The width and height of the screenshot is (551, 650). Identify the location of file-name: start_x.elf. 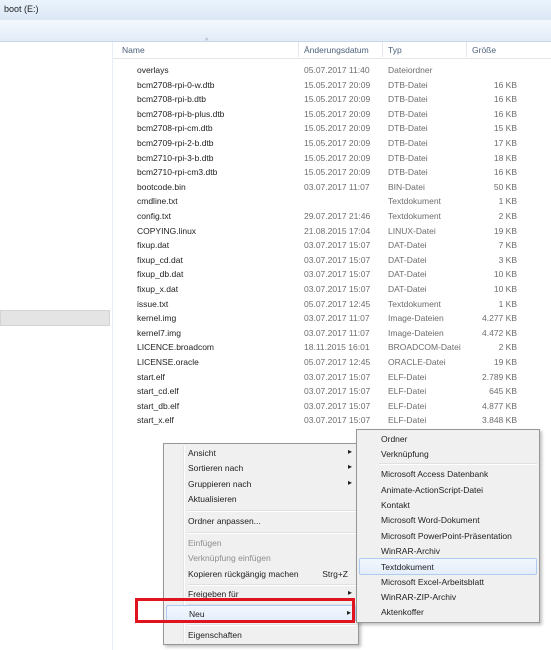
(155, 420).